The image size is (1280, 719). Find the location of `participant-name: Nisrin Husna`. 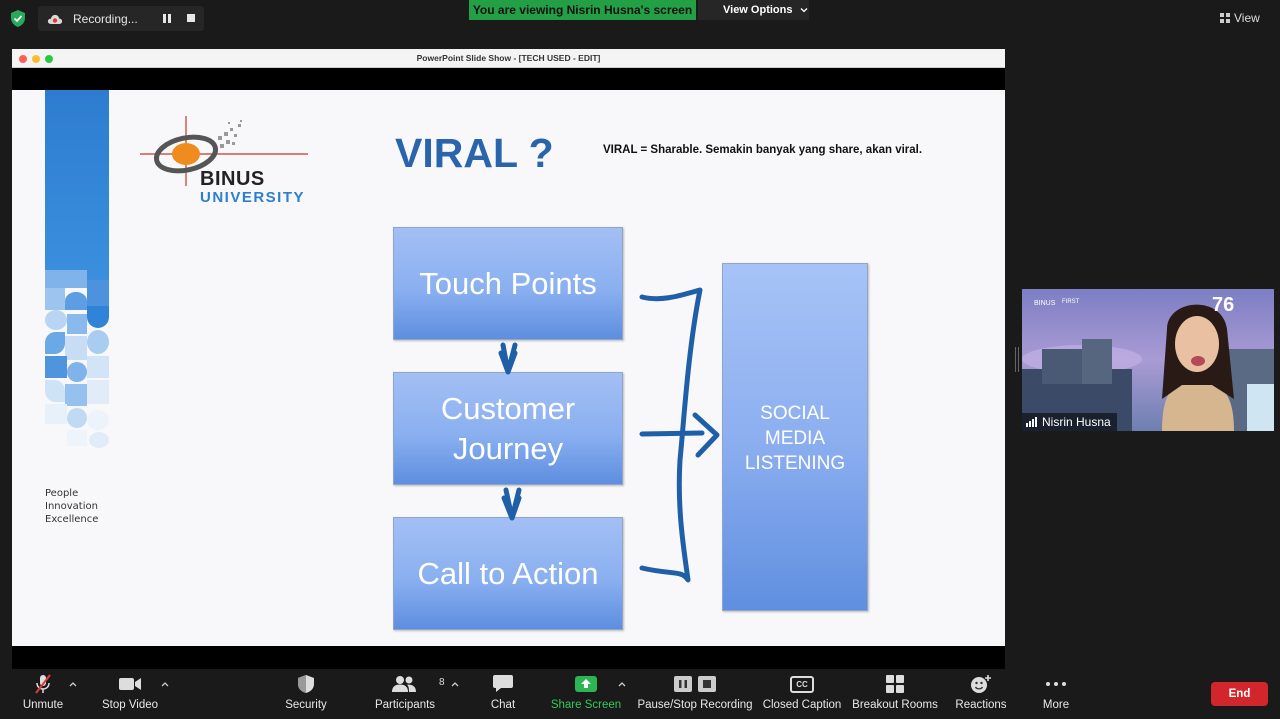

participant-name: Nisrin Husna is located at coordinates (1076, 422).